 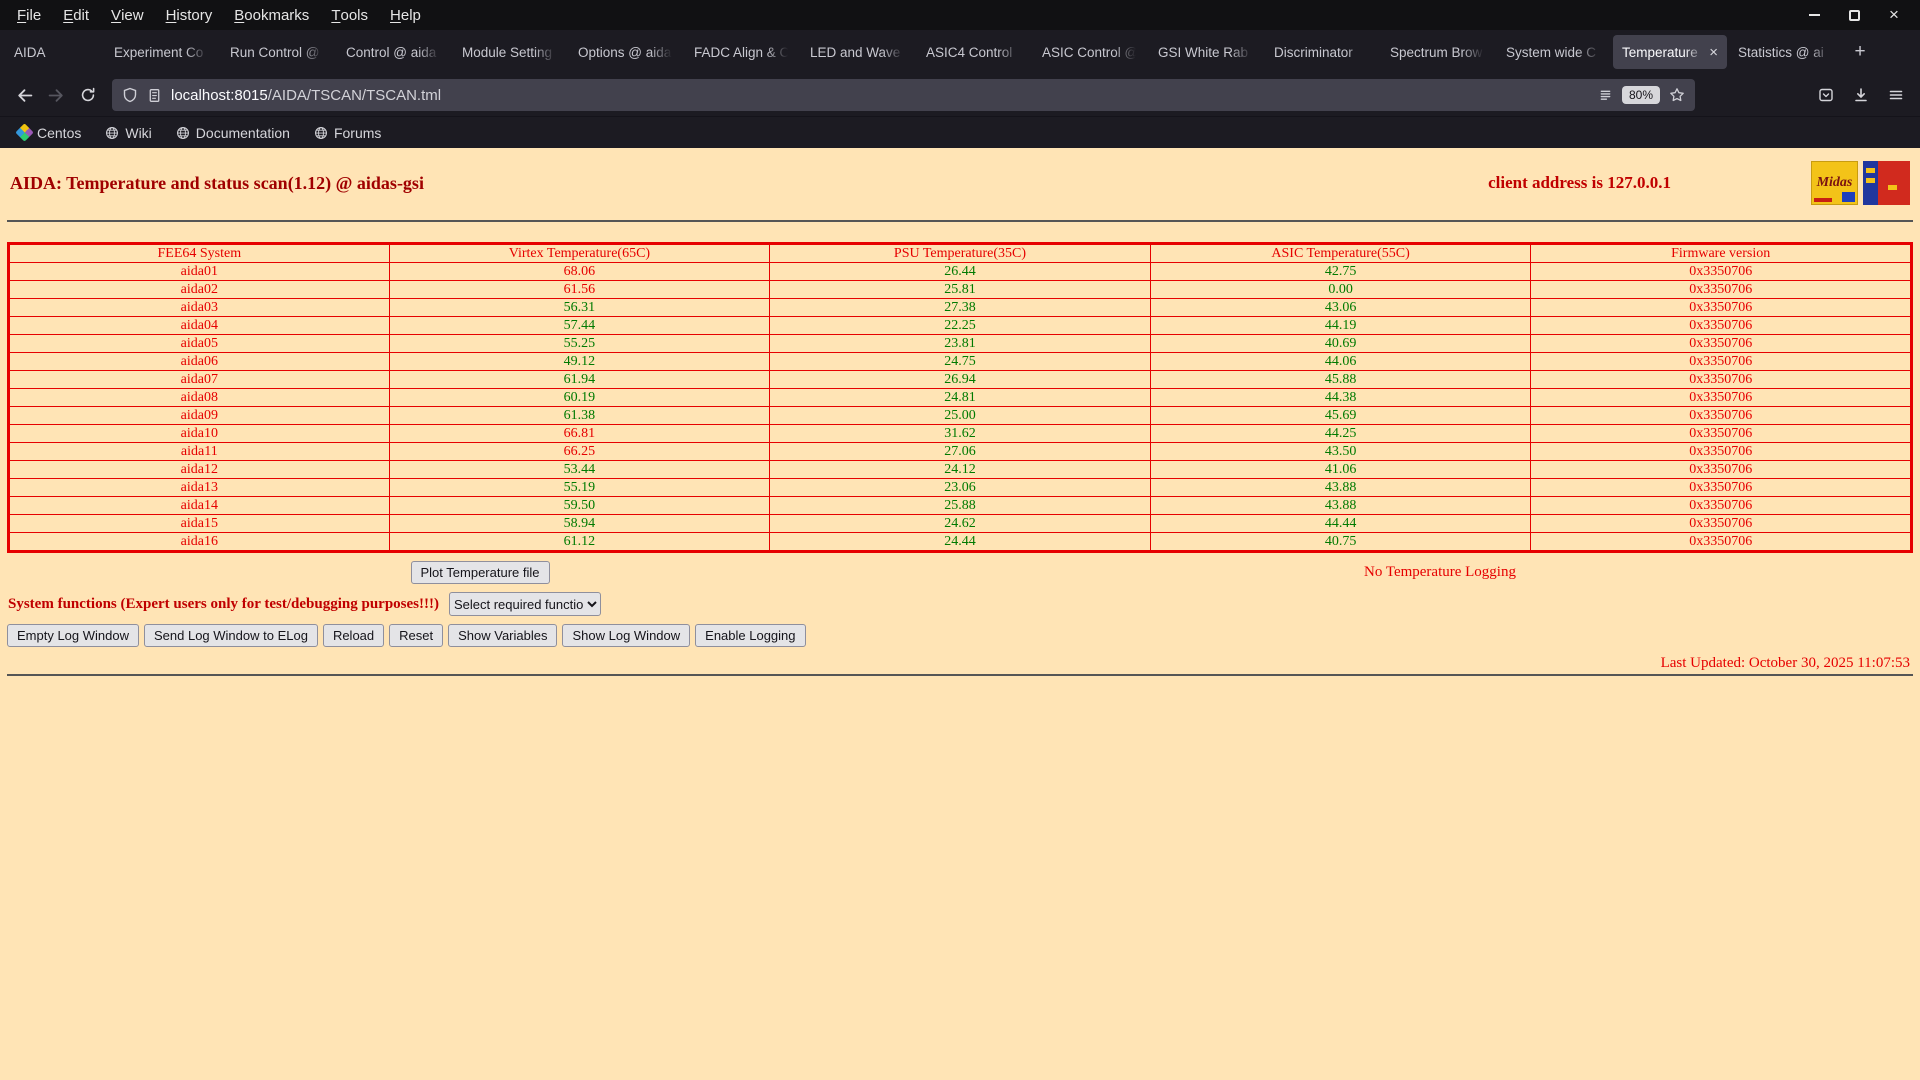 What do you see at coordinates (626, 52) in the screenshot?
I see `tab-options-aida: Options @ aida` at bounding box center [626, 52].